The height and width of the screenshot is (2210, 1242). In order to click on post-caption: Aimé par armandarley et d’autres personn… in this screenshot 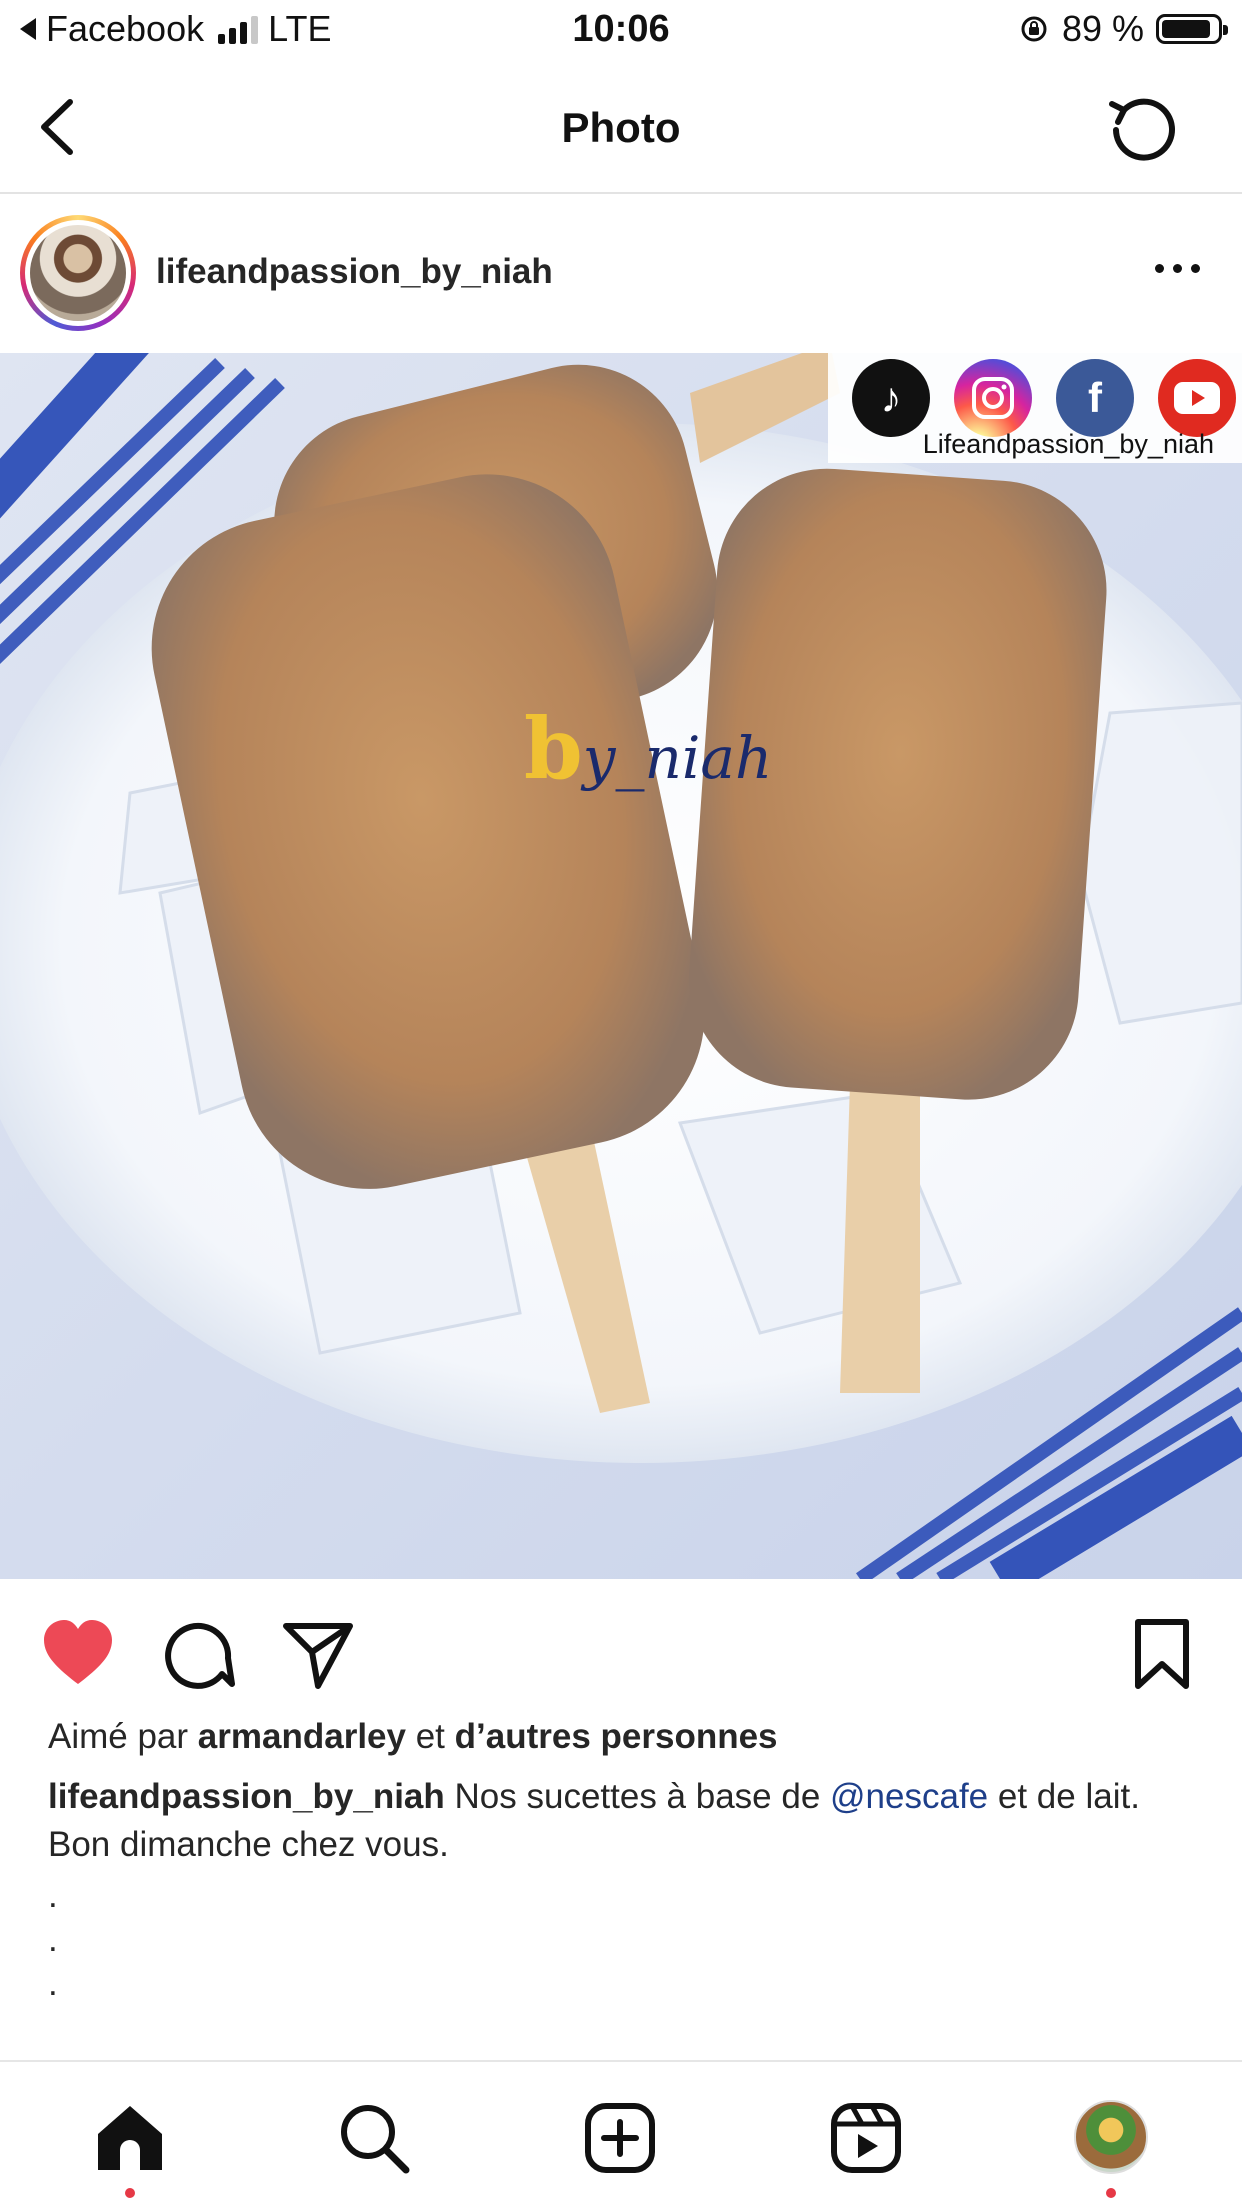, I will do `click(623, 1860)`.